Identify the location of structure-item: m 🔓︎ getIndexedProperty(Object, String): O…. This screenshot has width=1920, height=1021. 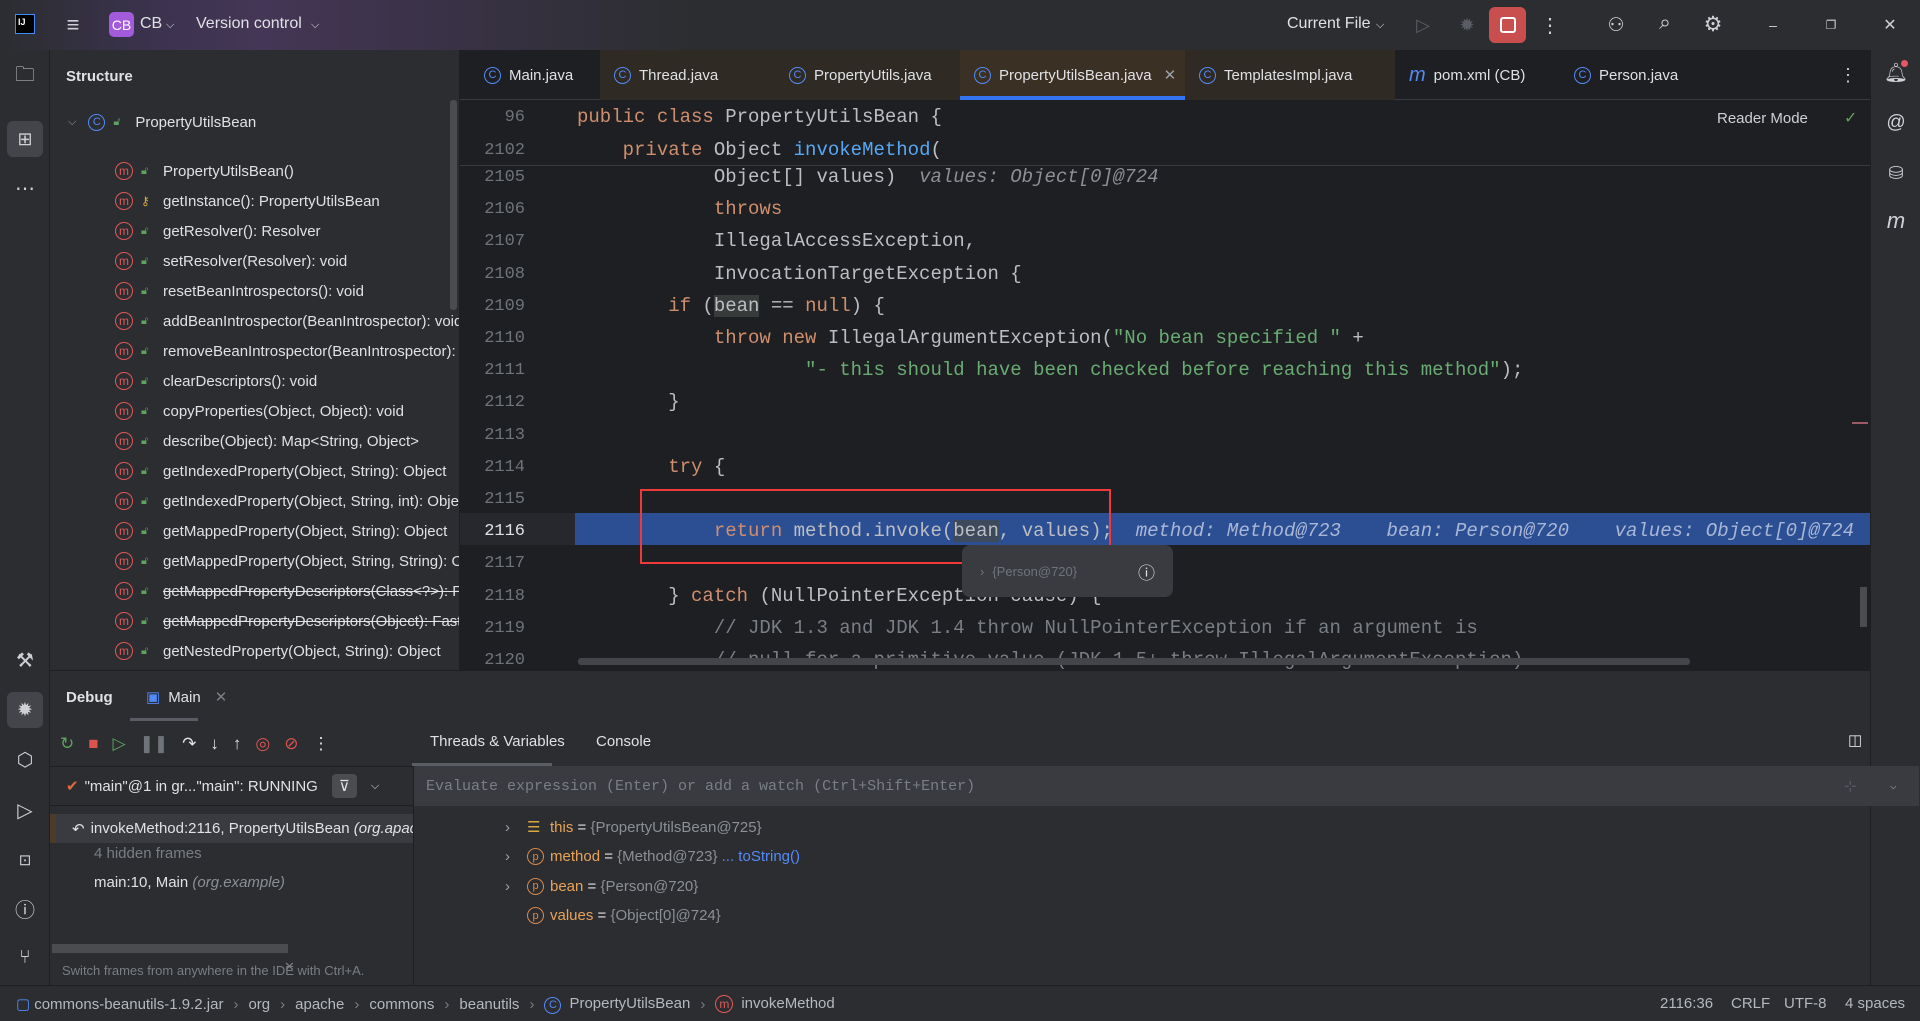
(280, 471).